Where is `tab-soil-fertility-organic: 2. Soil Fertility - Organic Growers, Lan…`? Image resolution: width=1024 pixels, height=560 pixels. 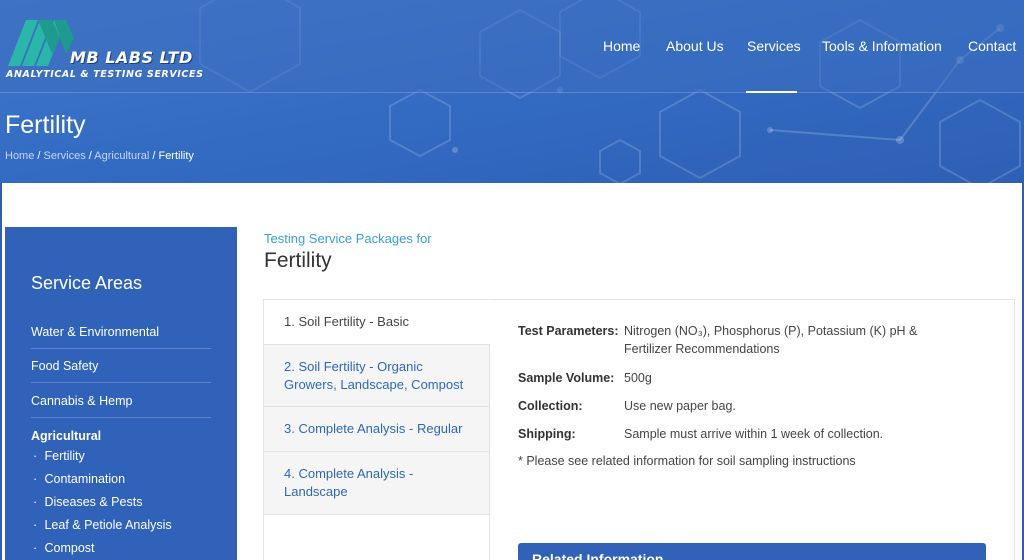 tab-soil-fertility-organic: 2. Soil Fertility - Organic Growers, Lan… is located at coordinates (376, 375).